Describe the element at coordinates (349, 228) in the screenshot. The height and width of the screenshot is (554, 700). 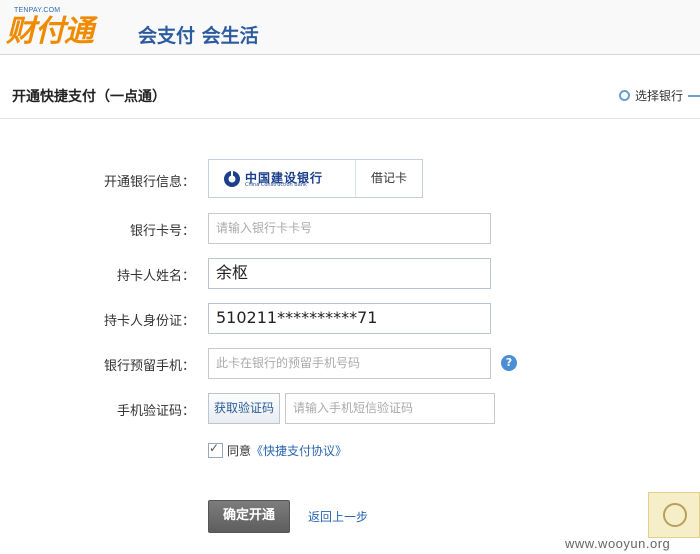
I see `card-number-input: 请输入银行卡卡号` at that location.